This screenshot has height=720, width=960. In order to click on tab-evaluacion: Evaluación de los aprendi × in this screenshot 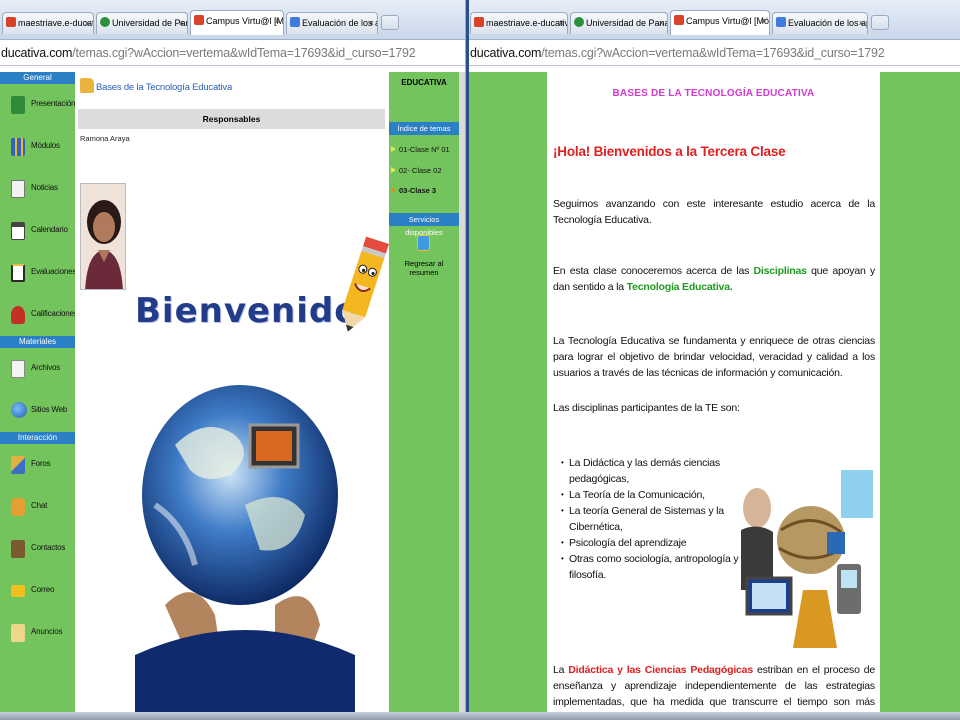, I will do `click(332, 23)`.